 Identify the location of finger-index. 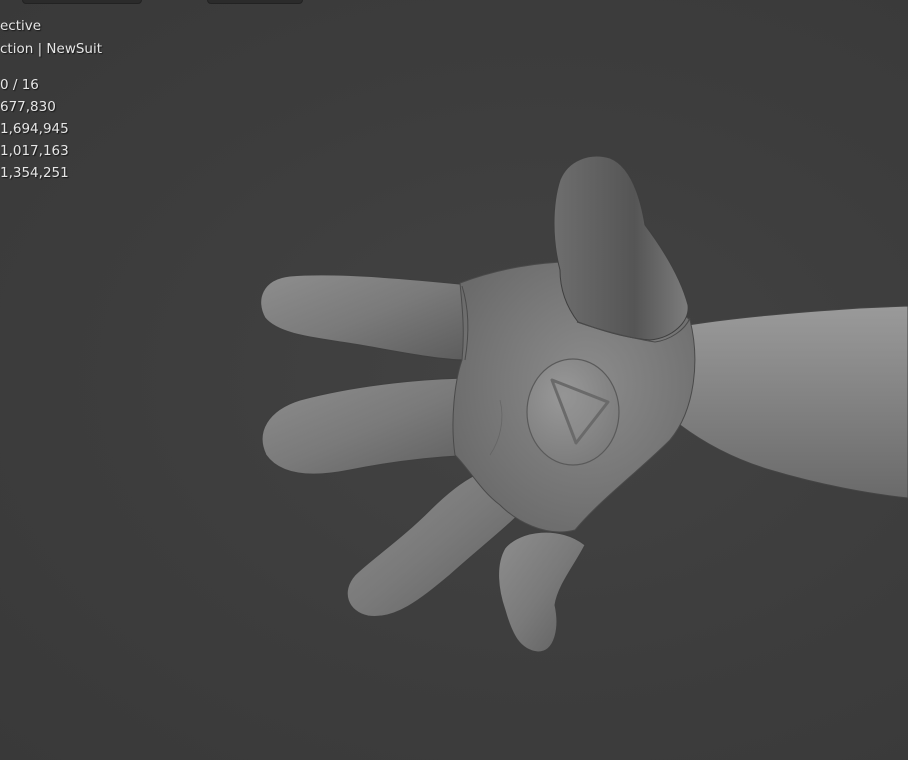
(365, 317).